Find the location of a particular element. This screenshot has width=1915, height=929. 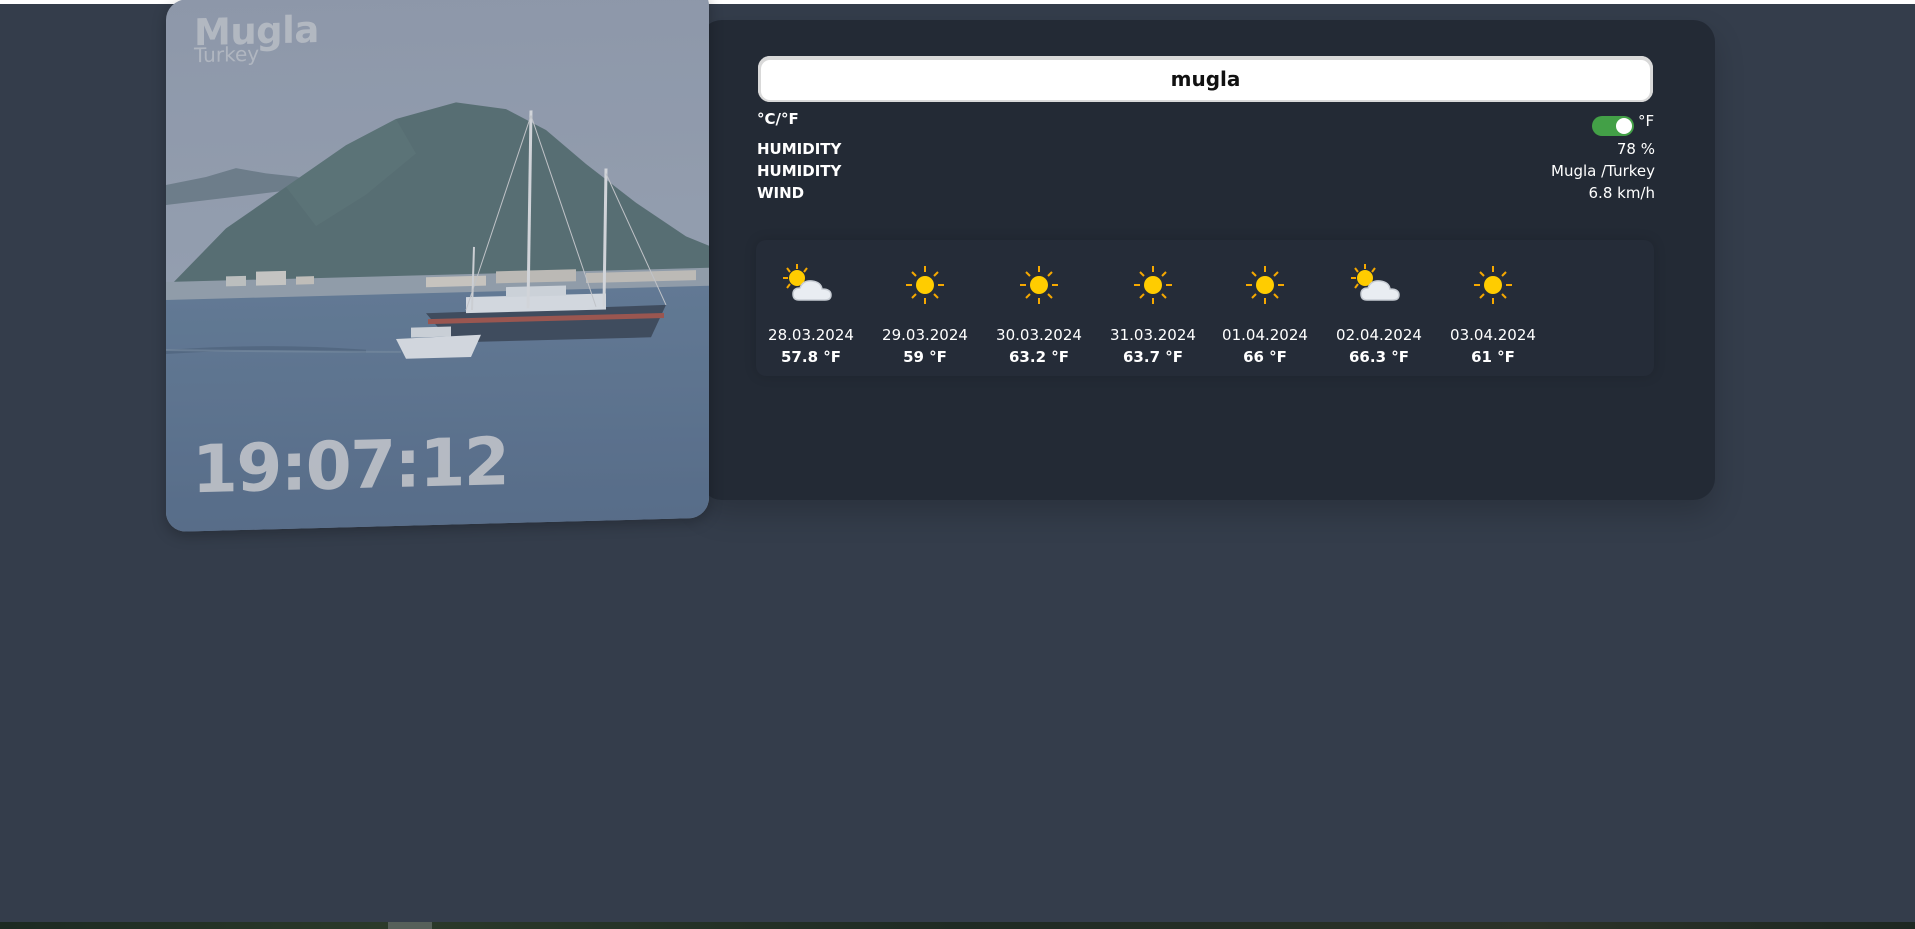

forecast-date: 30.03.2024 is located at coordinates (1039, 335).